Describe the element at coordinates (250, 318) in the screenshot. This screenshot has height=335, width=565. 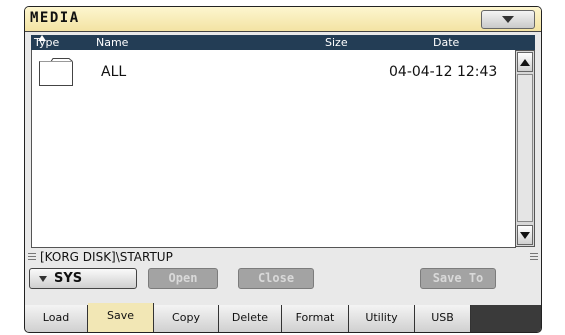
I see `tab-delete: Delete` at that location.